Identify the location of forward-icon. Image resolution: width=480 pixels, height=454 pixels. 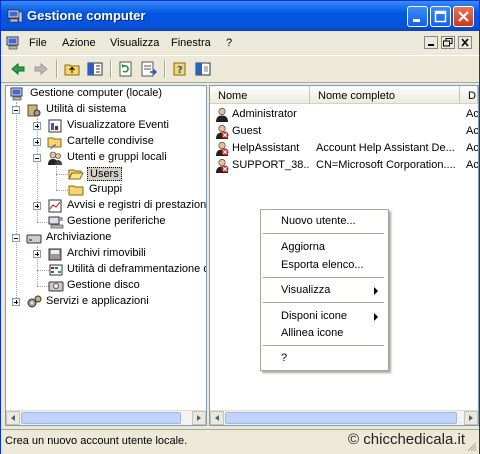
(41, 69).